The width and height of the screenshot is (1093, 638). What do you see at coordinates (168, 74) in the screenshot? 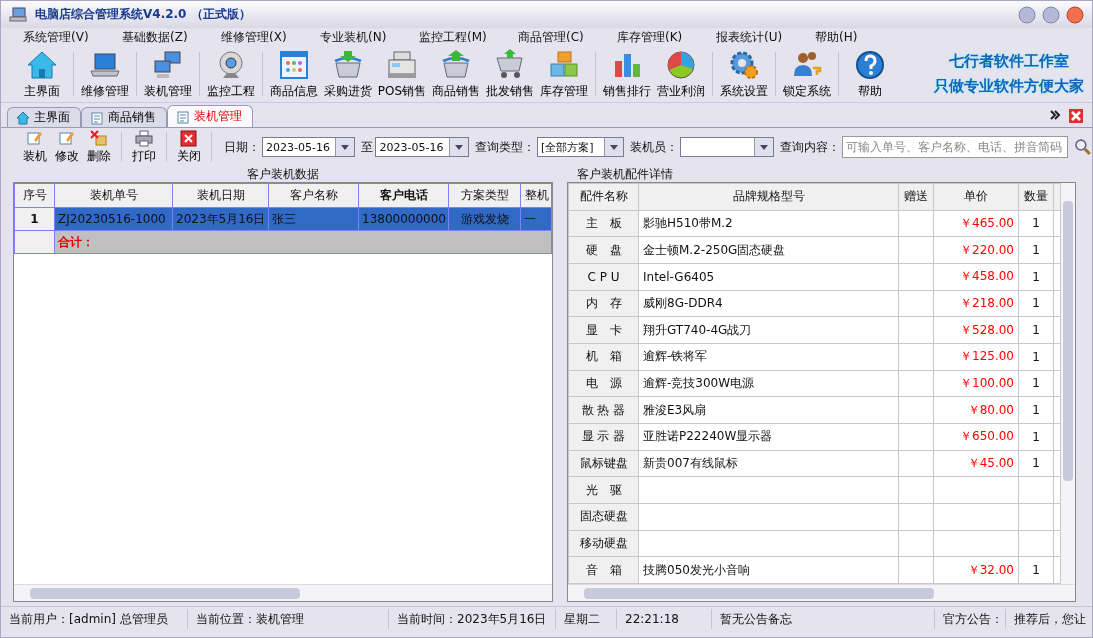
I see `toolbar-button: 装机管理` at bounding box center [168, 74].